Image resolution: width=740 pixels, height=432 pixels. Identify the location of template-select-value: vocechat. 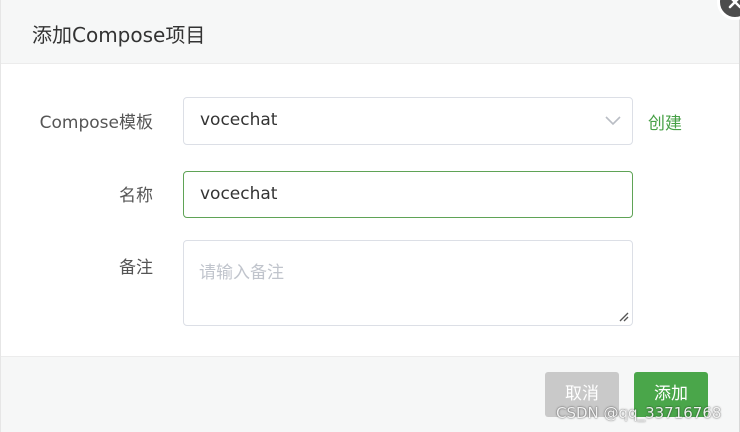
(239, 120).